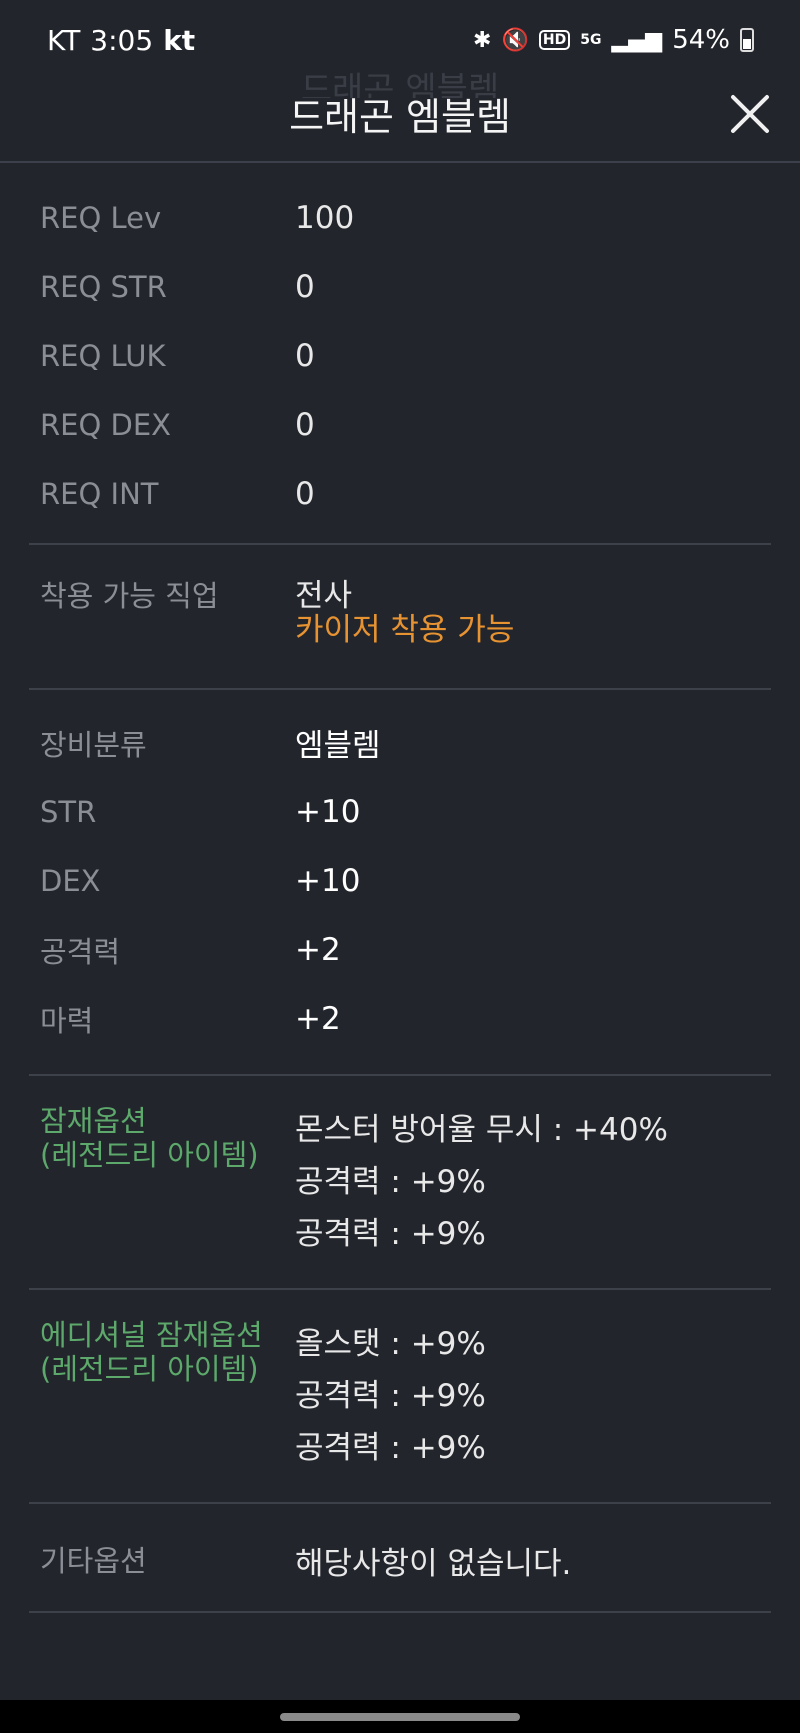 The width and height of the screenshot is (800, 1733). What do you see at coordinates (400, 880) in the screenshot?
I see `stat-row-dex: DEX +10` at bounding box center [400, 880].